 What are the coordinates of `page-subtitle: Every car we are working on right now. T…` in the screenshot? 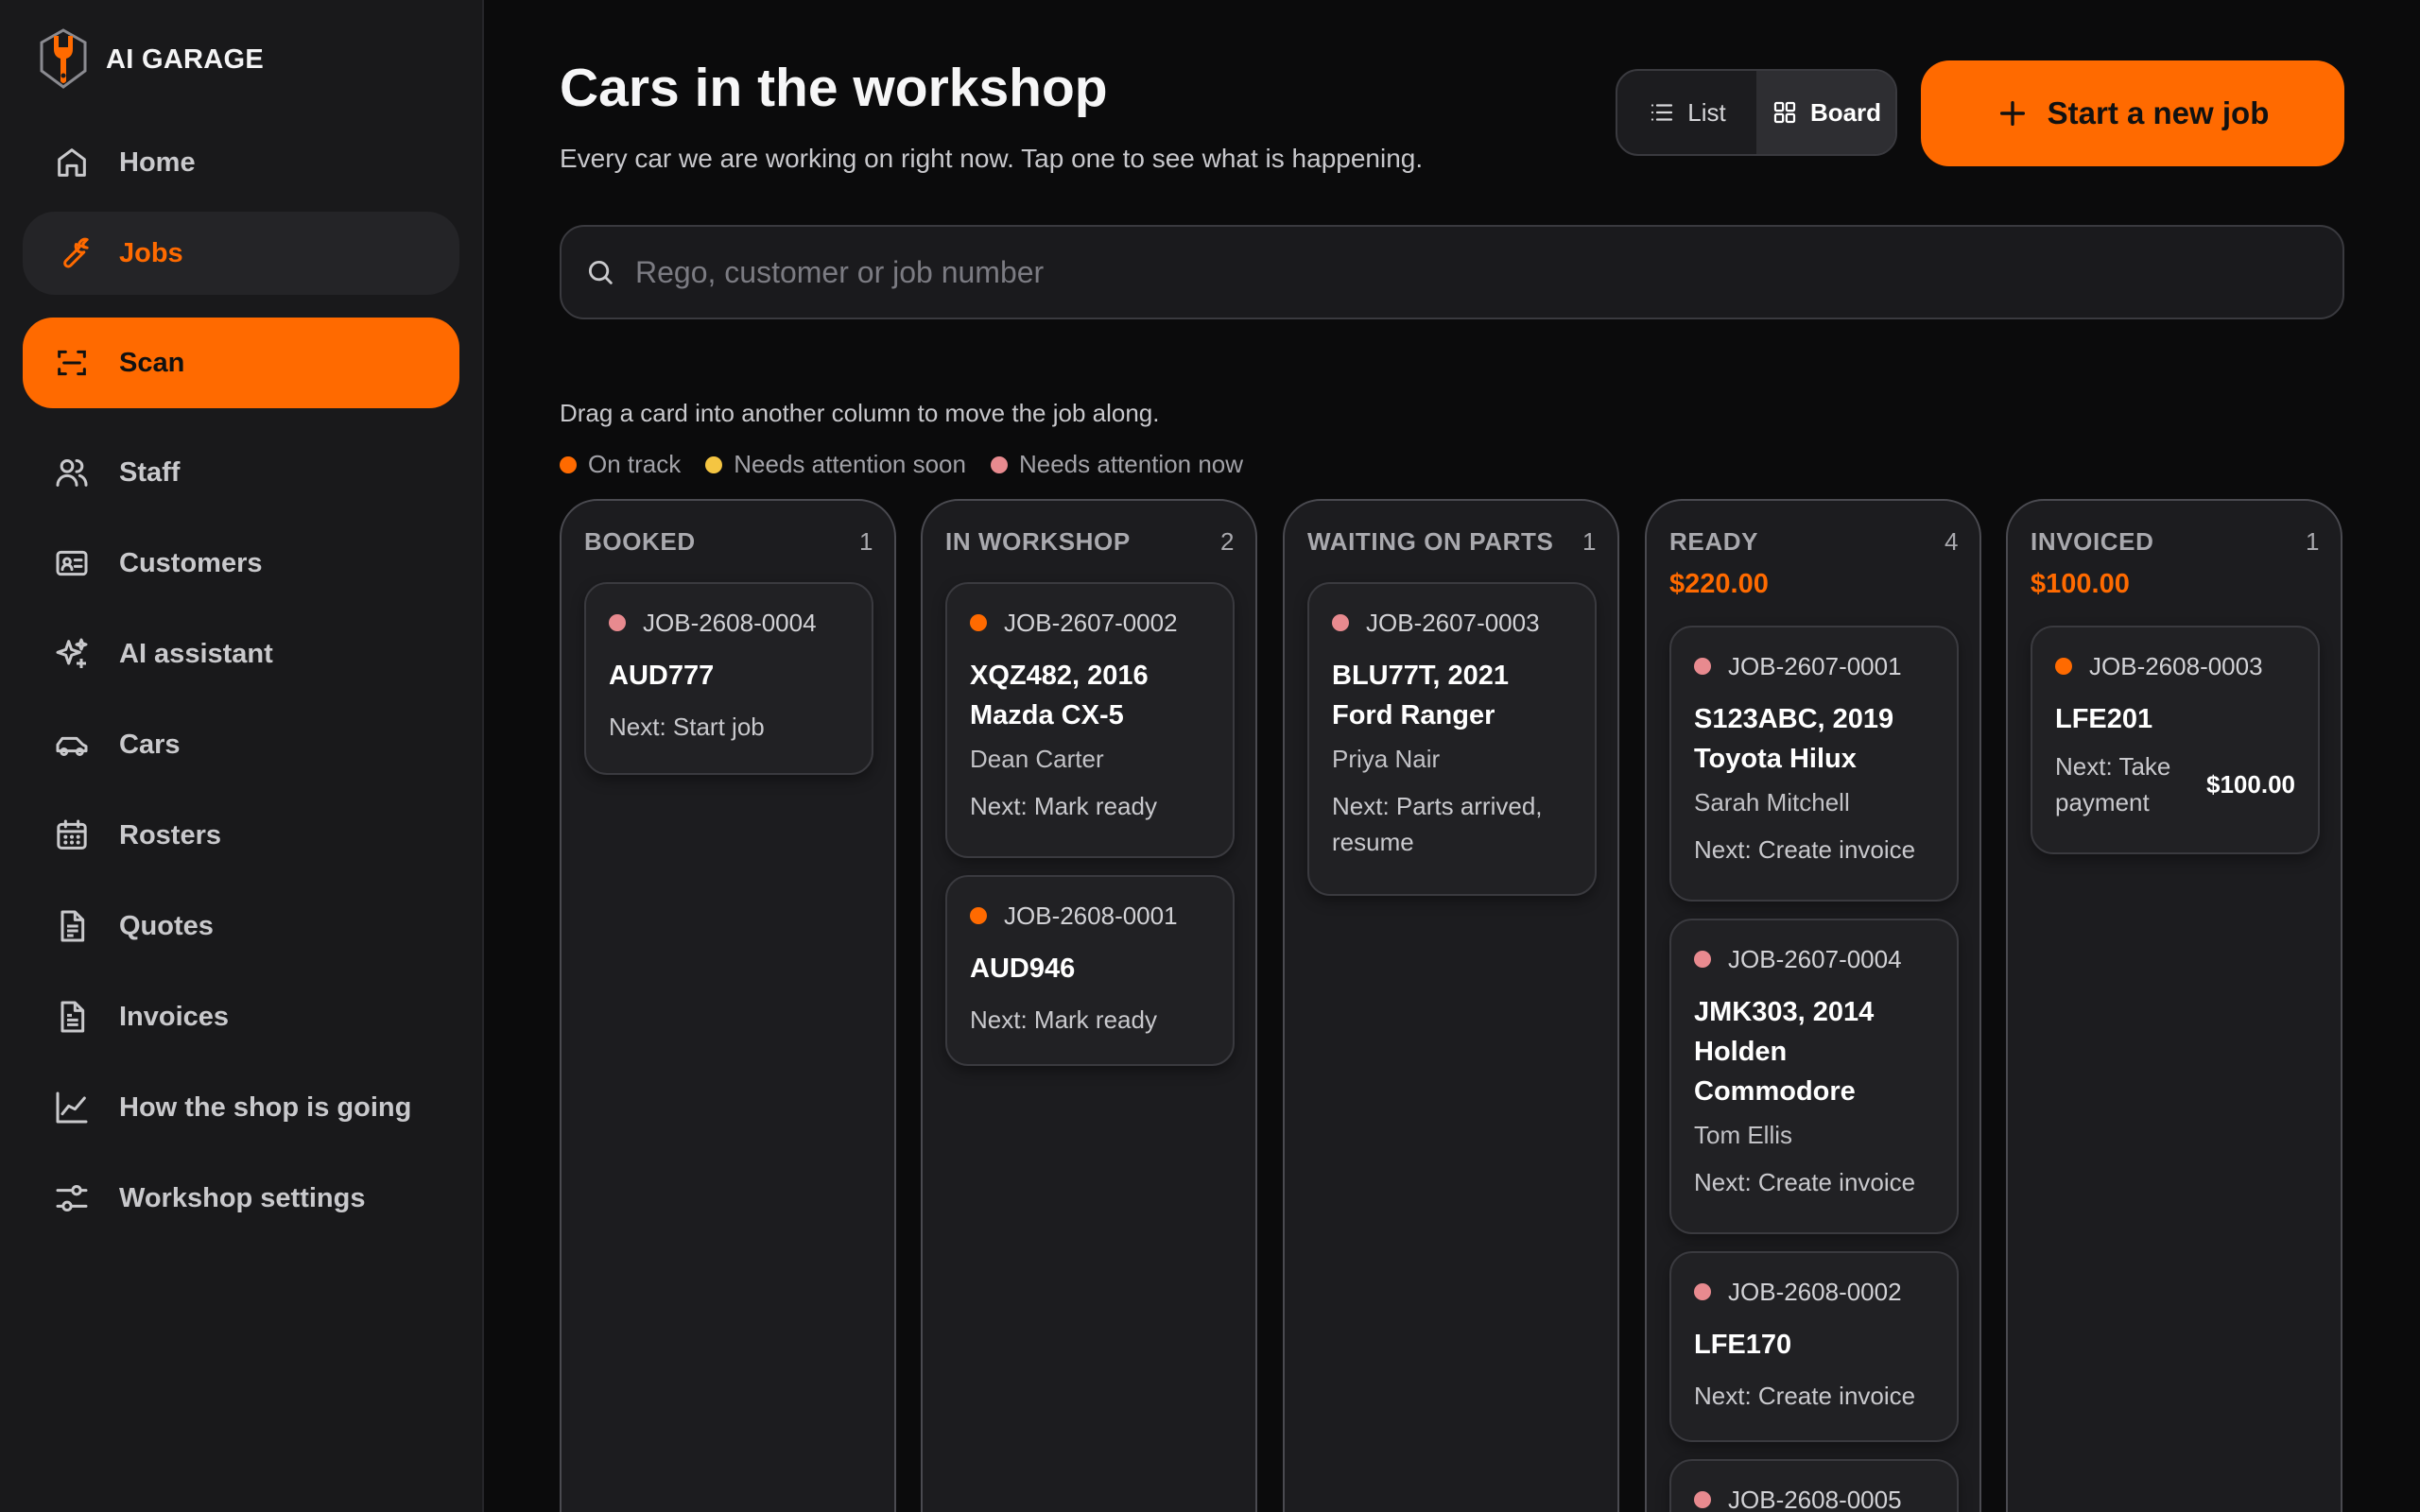 It's located at (992, 158).